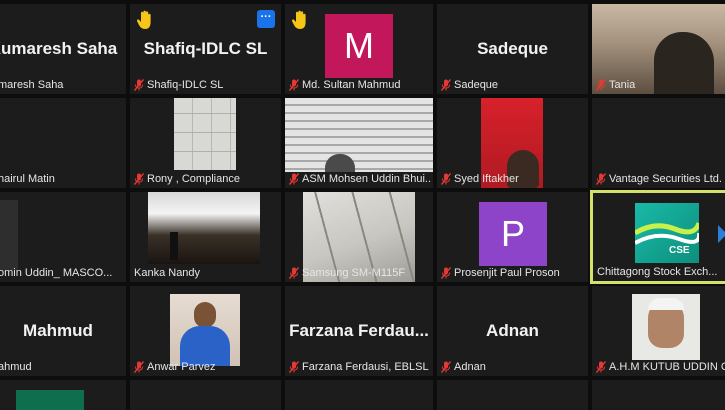 This screenshot has width=725, height=410. Describe the element at coordinates (62, 179) in the screenshot. I see `participant-label: hairul Matin` at that location.